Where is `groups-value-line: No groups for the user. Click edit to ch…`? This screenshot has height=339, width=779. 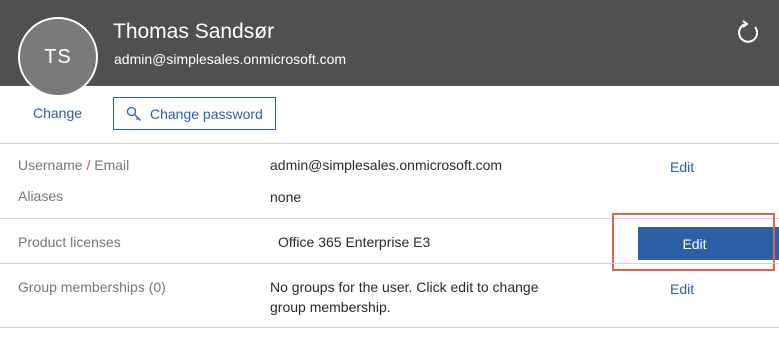
groups-value-line: No groups for the user. Click edit to ch… is located at coordinates (404, 287).